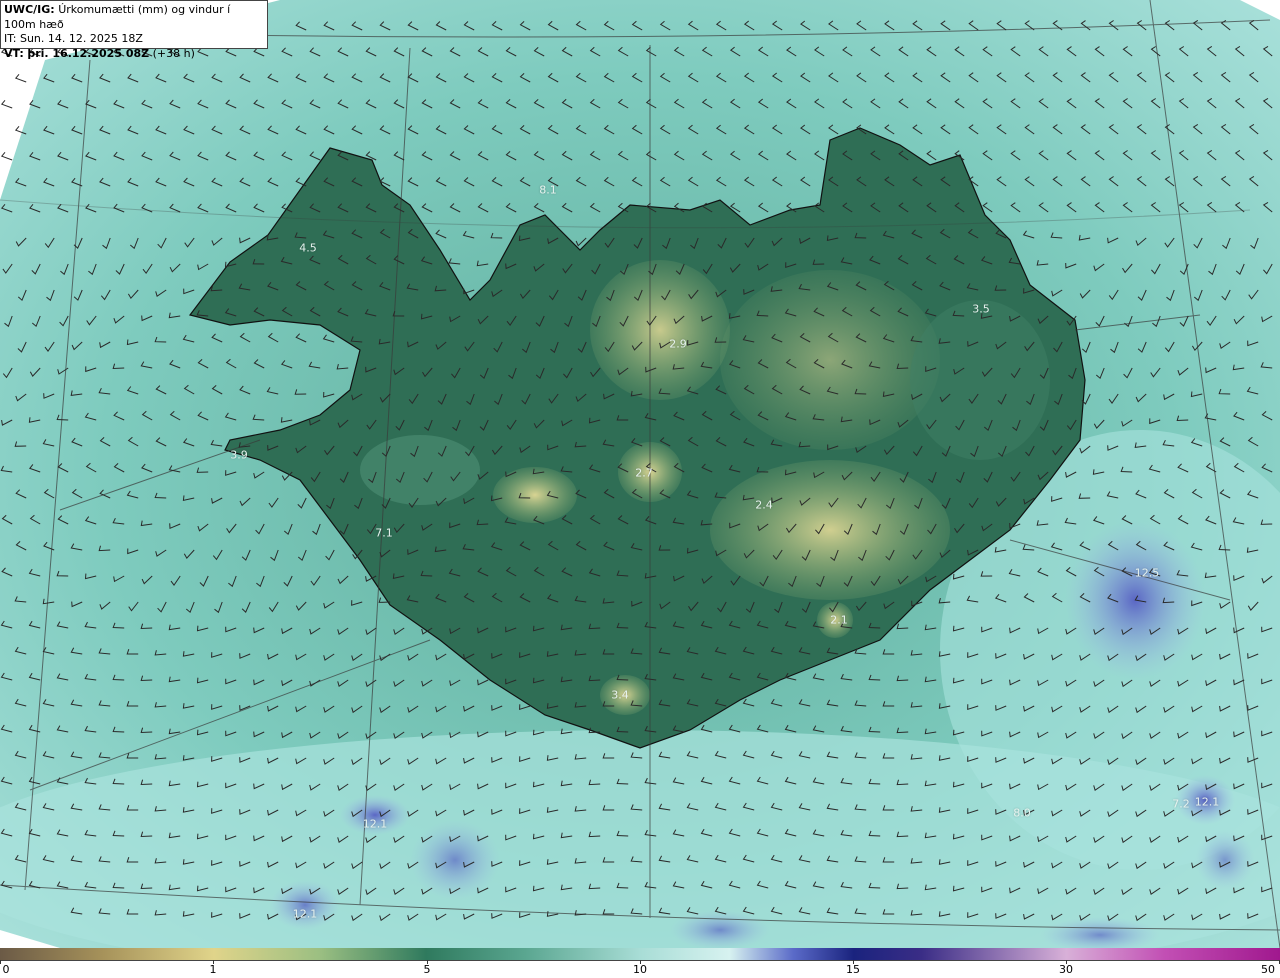  Describe the element at coordinates (6, 969) in the screenshot. I see `colorbar-tick-0: 0` at that location.